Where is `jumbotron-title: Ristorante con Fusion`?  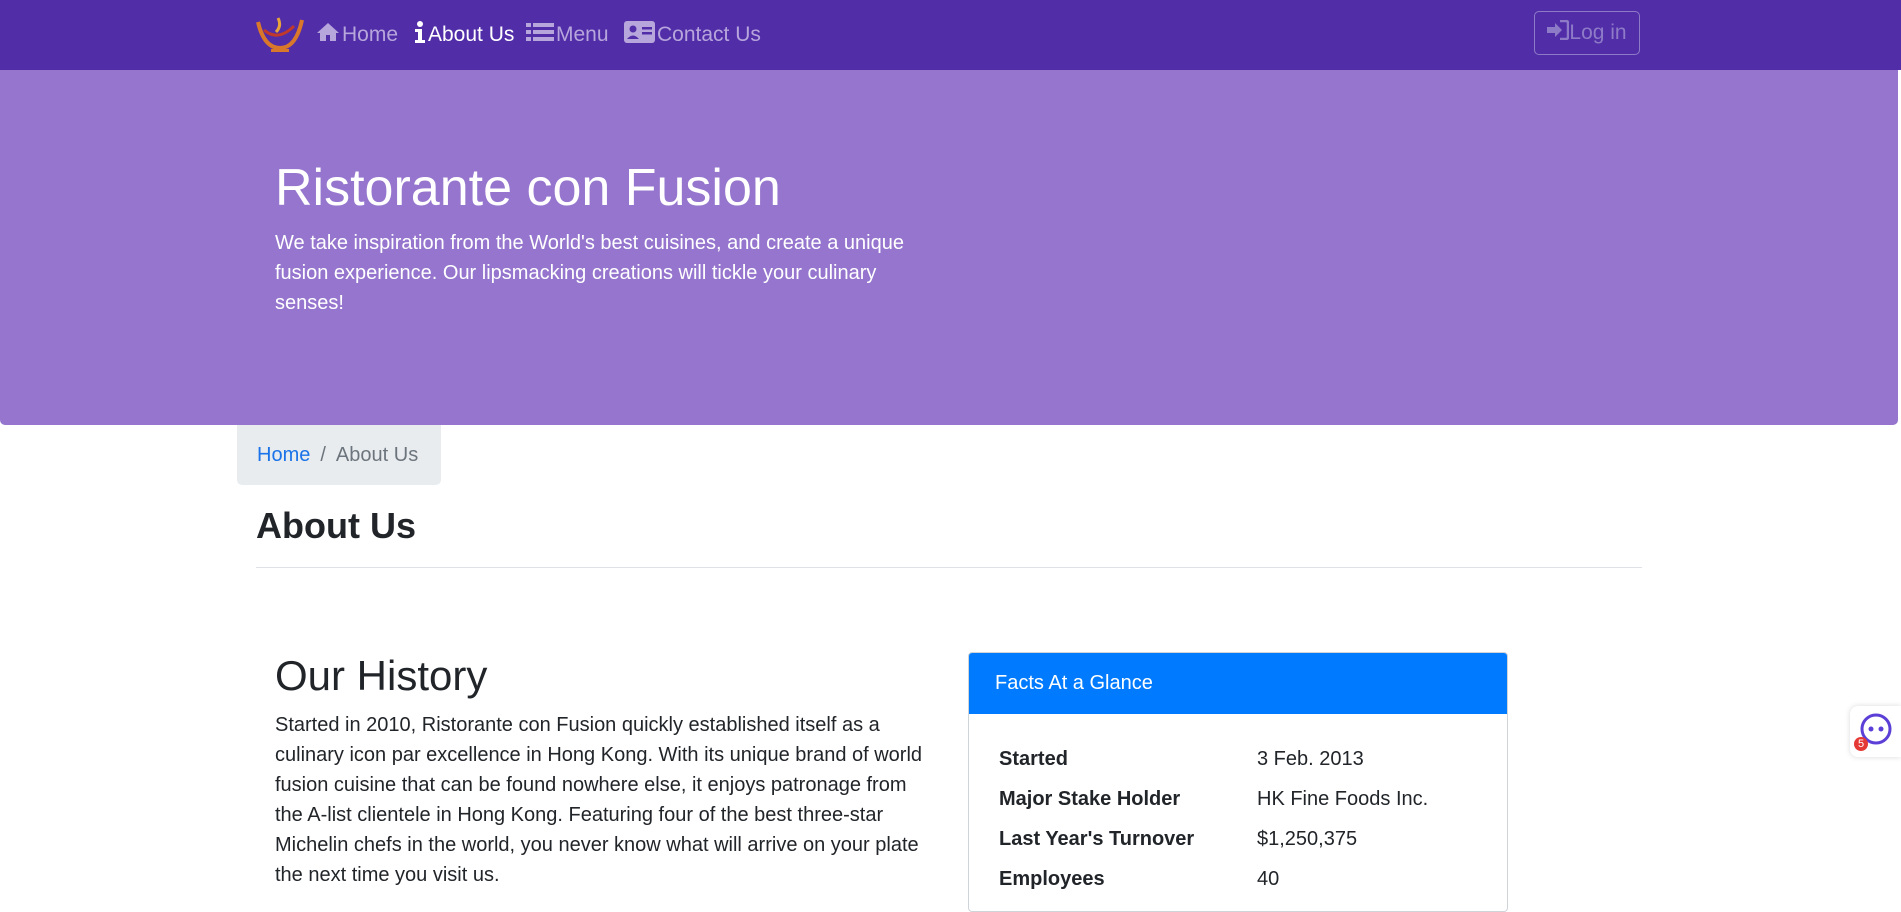 jumbotron-title: Ristorante con Fusion is located at coordinates (528, 188).